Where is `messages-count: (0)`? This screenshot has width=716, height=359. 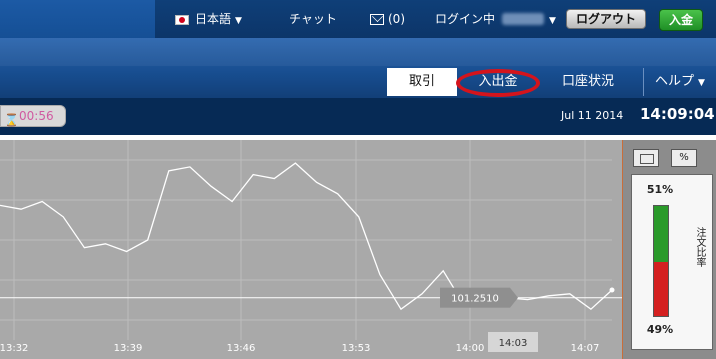
messages-count: (0) is located at coordinates (396, 19).